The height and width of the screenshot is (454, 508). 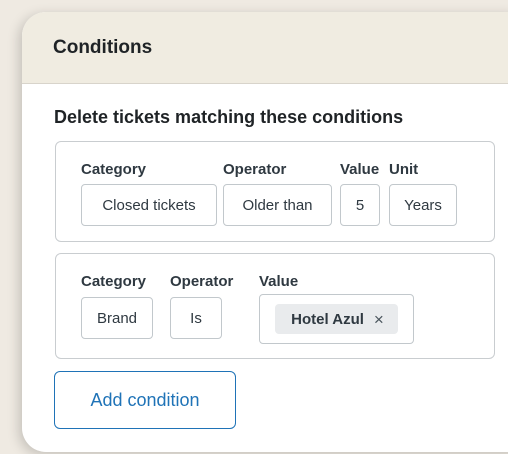 What do you see at coordinates (404, 169) in the screenshot?
I see `unit-label: Unit` at bounding box center [404, 169].